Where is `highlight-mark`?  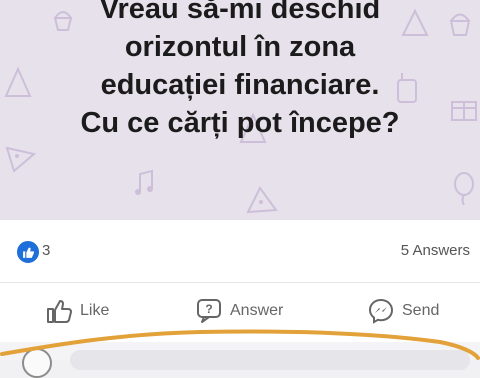 highlight-mark is located at coordinates (240, 344).